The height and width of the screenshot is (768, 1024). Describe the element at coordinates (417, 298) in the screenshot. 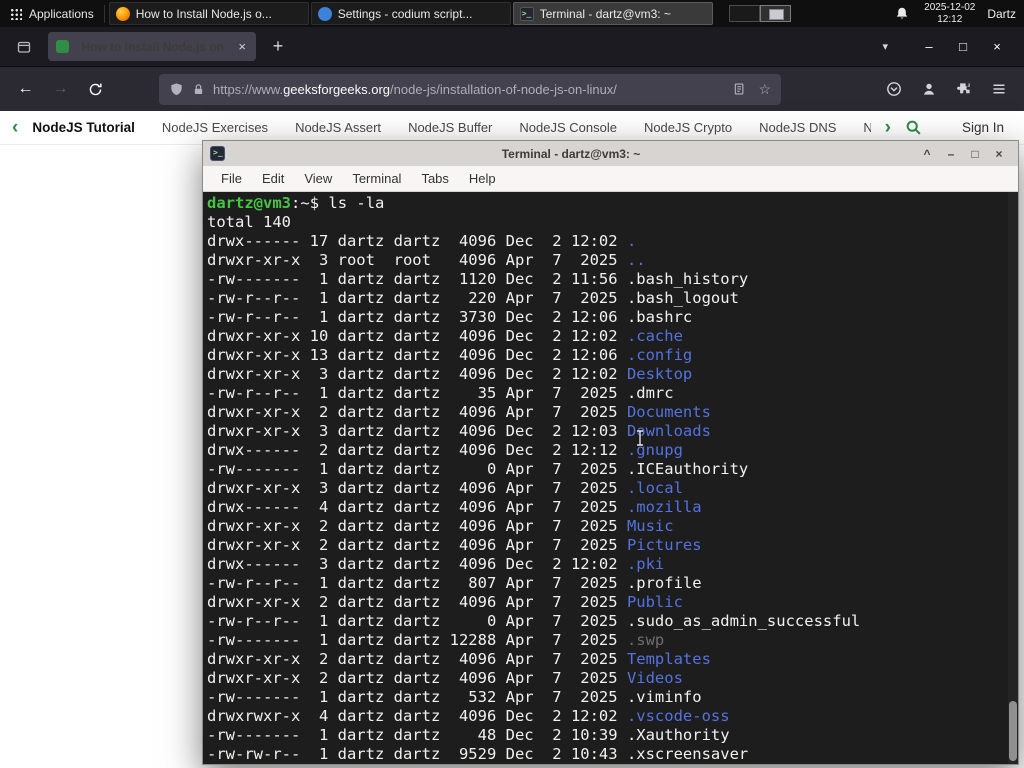

I see `ls-row-meta: -rw-r--r-- 1 dartz dartz 220 Apr 7 2025` at that location.